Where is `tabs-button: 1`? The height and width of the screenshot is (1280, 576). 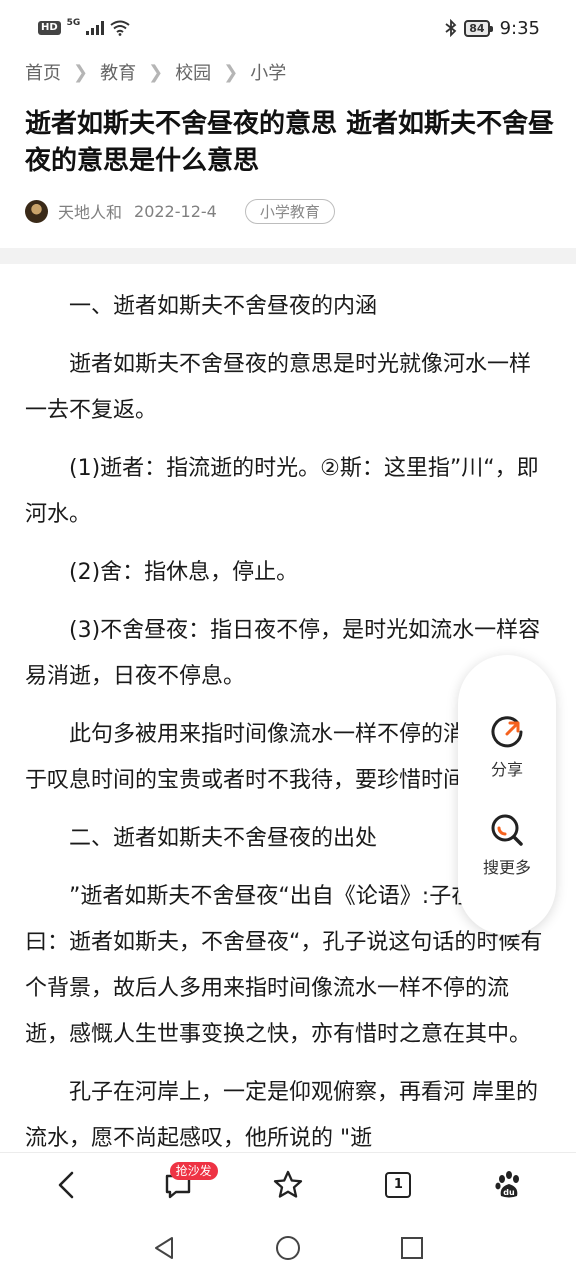
tabs-button: 1 is located at coordinates (398, 1185).